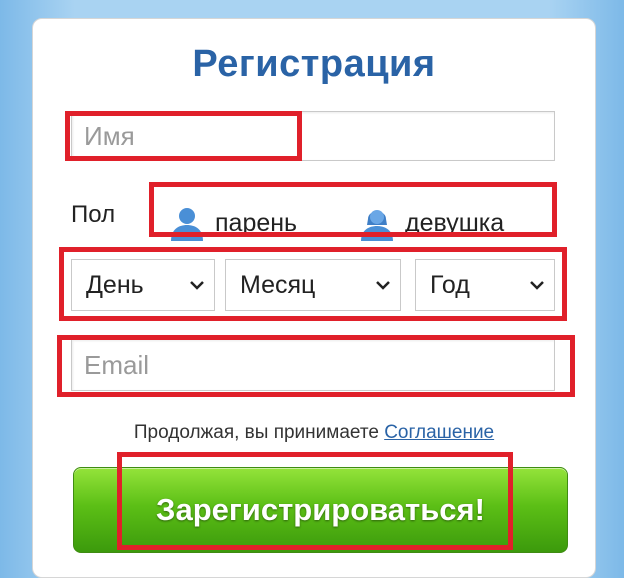  I want to click on email-input, so click(313, 365).